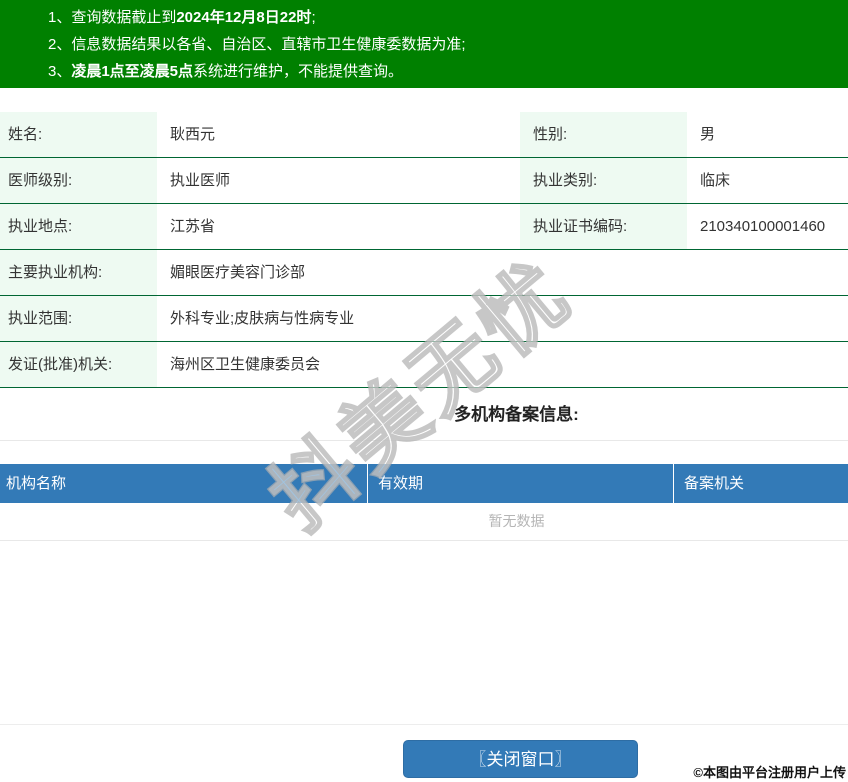 This screenshot has width=848, height=782. What do you see at coordinates (245, 364) in the screenshot?
I see `field-value: 海州区卫生健康委员会` at bounding box center [245, 364].